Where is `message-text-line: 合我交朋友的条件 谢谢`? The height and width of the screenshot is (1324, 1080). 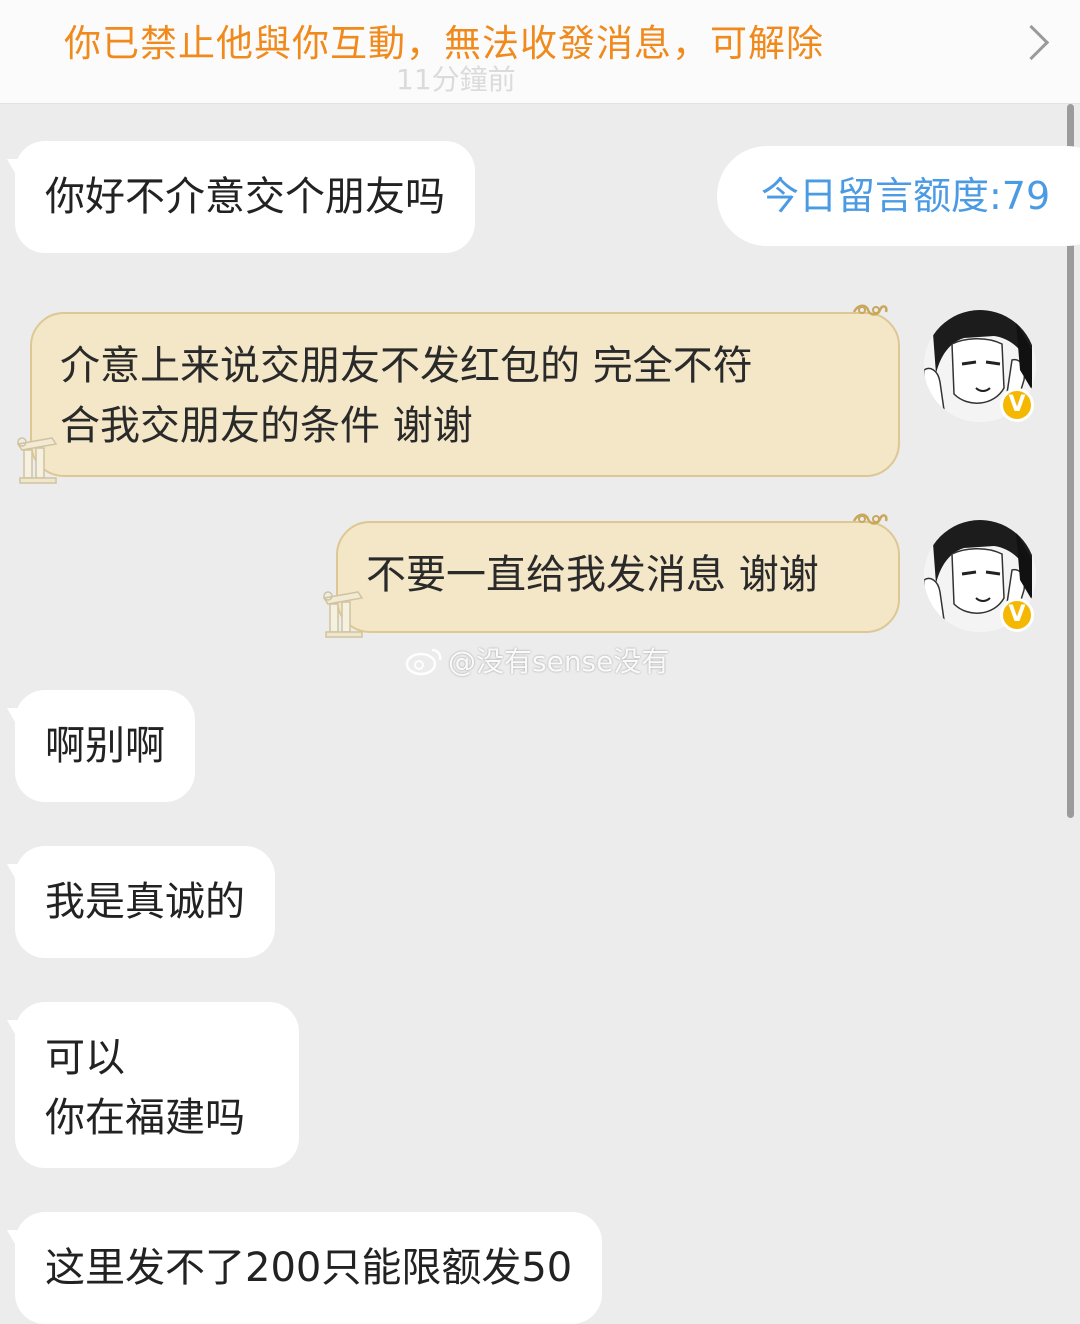
message-text-line: 合我交朋友的条件 谢谢 is located at coordinates (266, 426).